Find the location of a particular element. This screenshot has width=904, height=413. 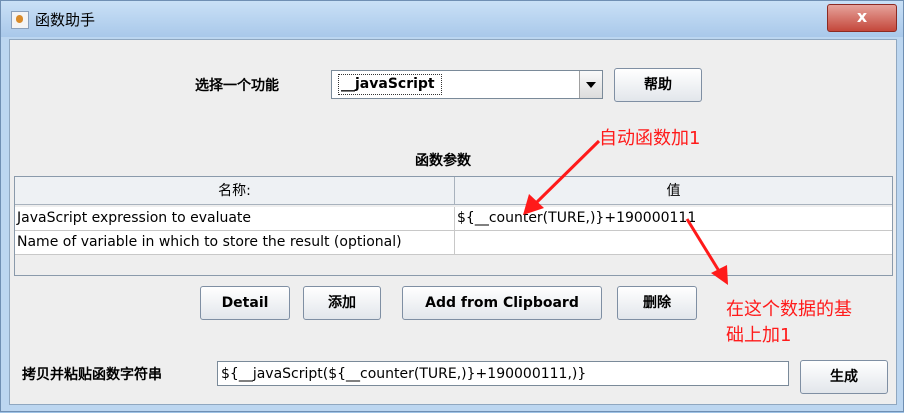

close-button: x is located at coordinates (862, 18).